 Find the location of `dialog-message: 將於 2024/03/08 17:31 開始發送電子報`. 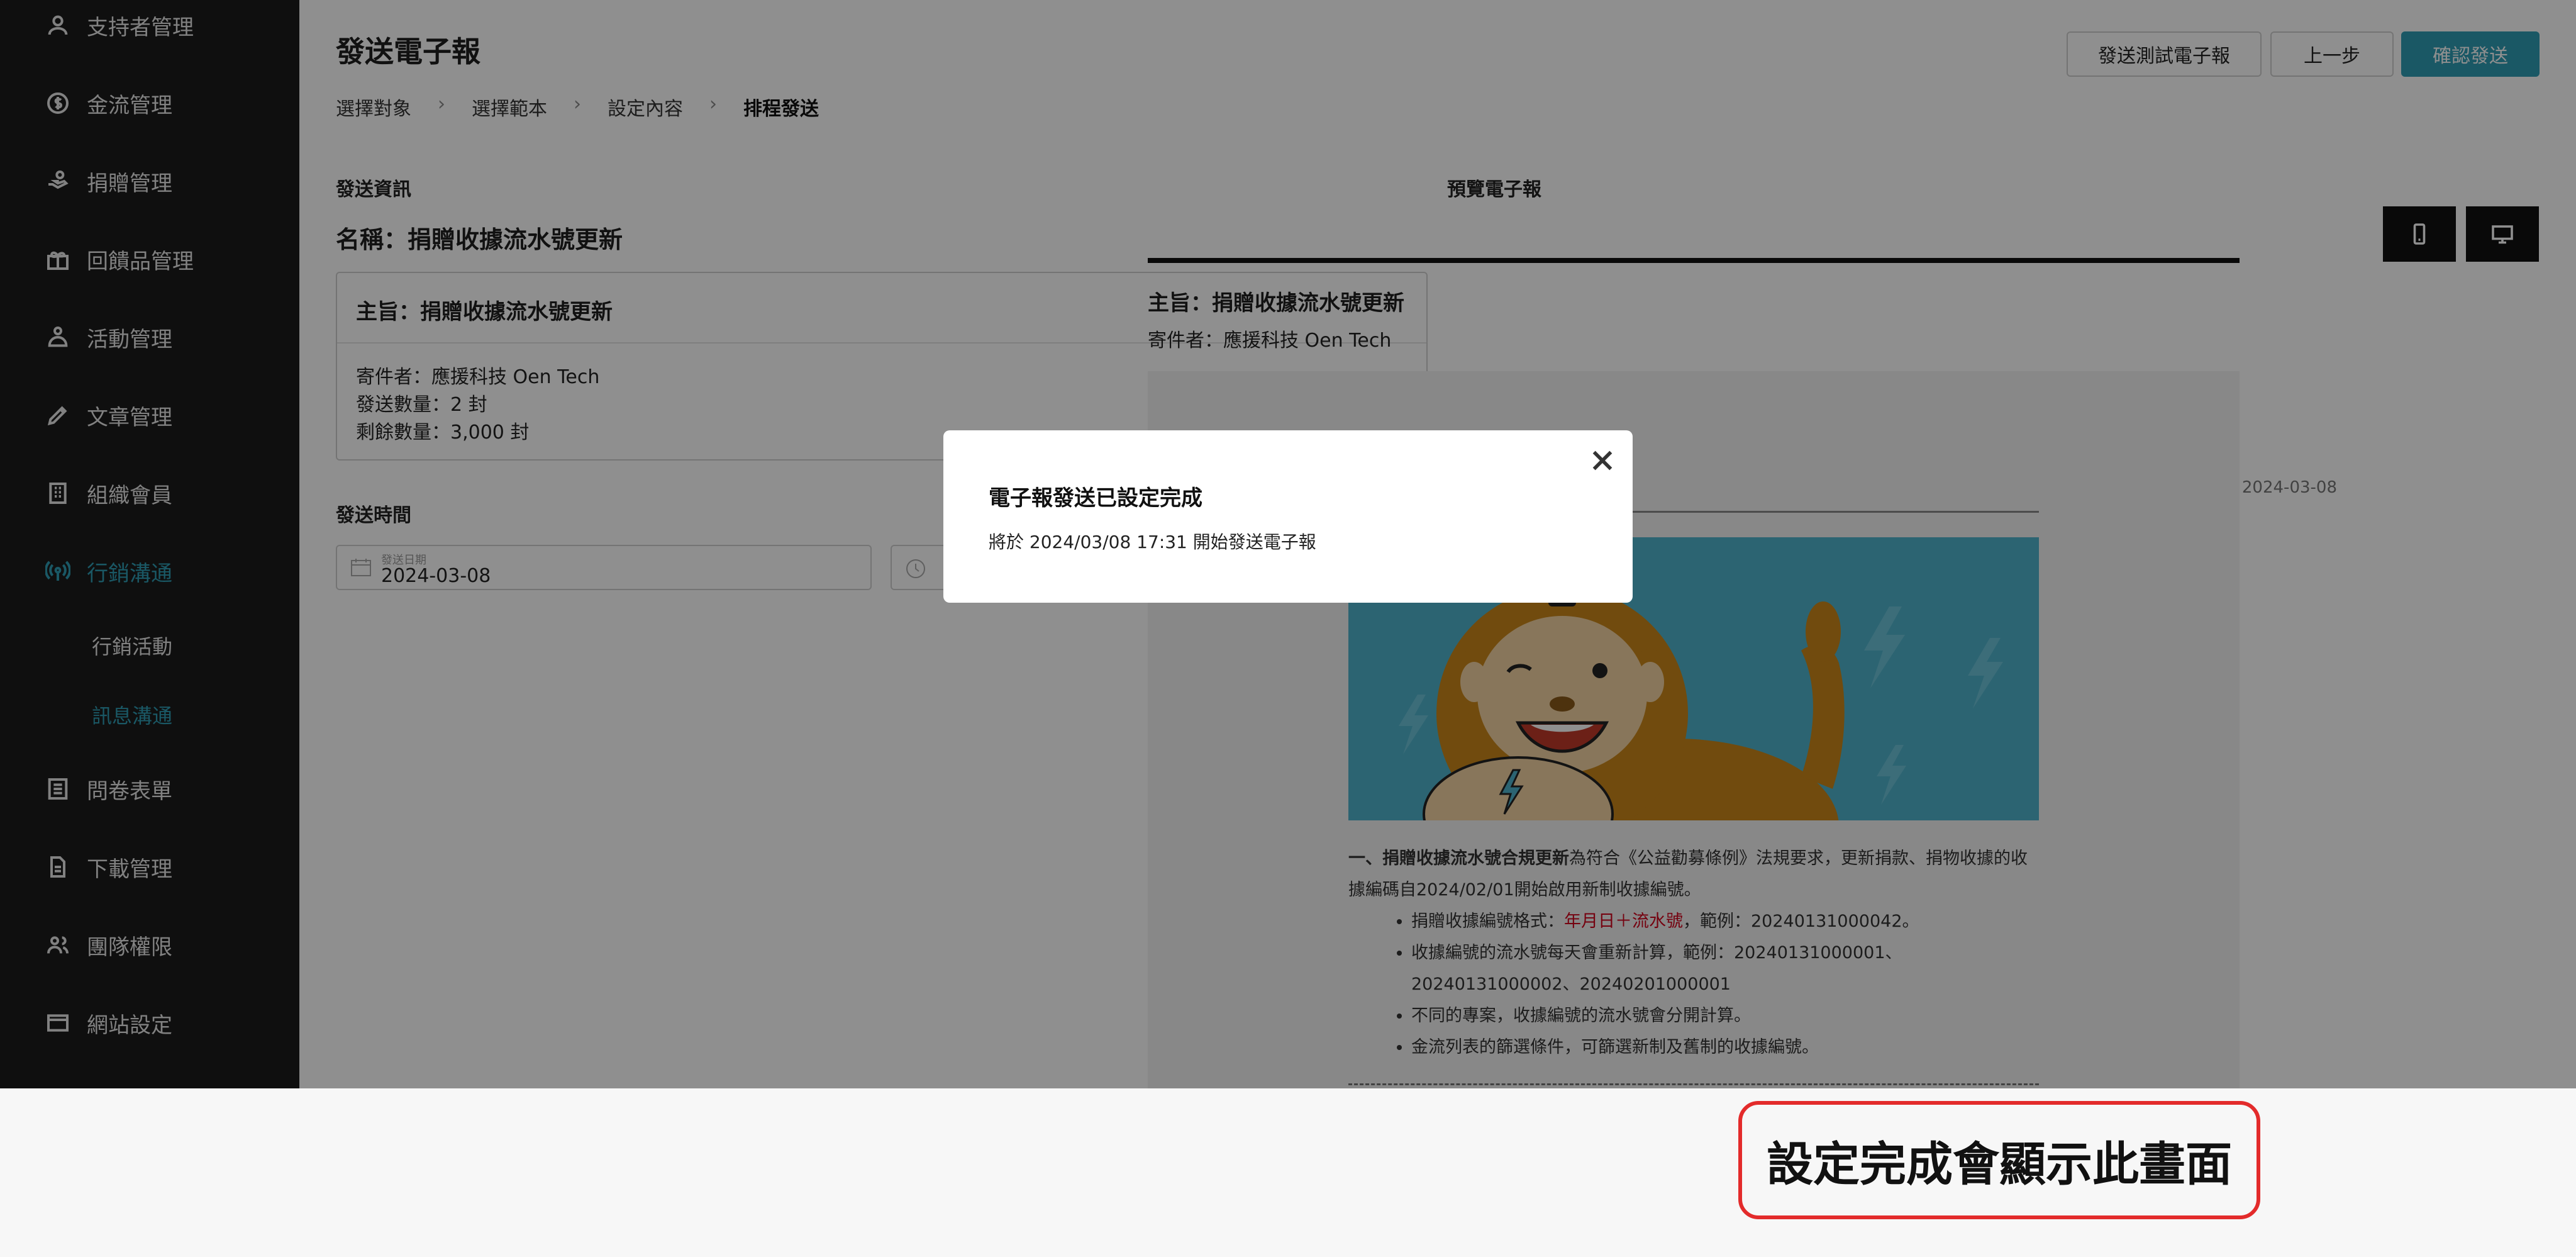

dialog-message: 將於 2024/03/08 17:31 開始發送電子報 is located at coordinates (1152, 542).